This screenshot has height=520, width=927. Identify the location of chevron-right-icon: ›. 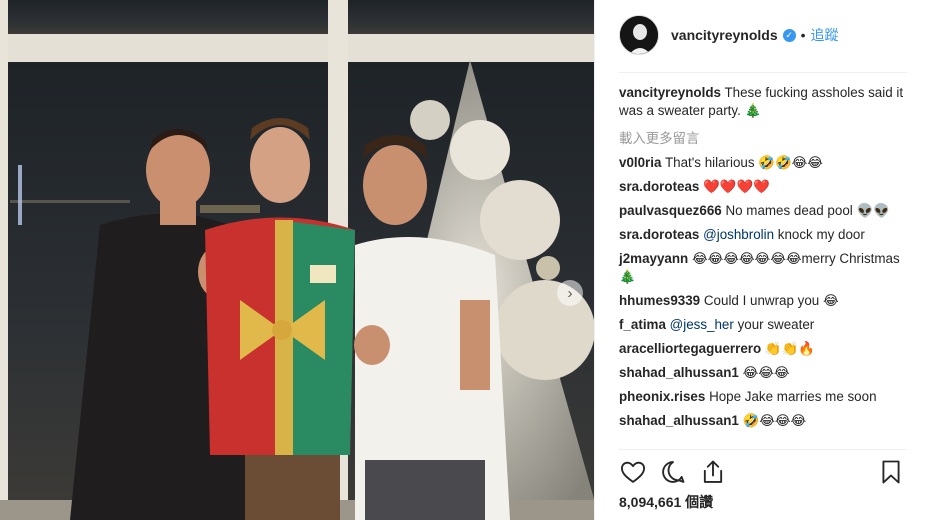
(570, 293).